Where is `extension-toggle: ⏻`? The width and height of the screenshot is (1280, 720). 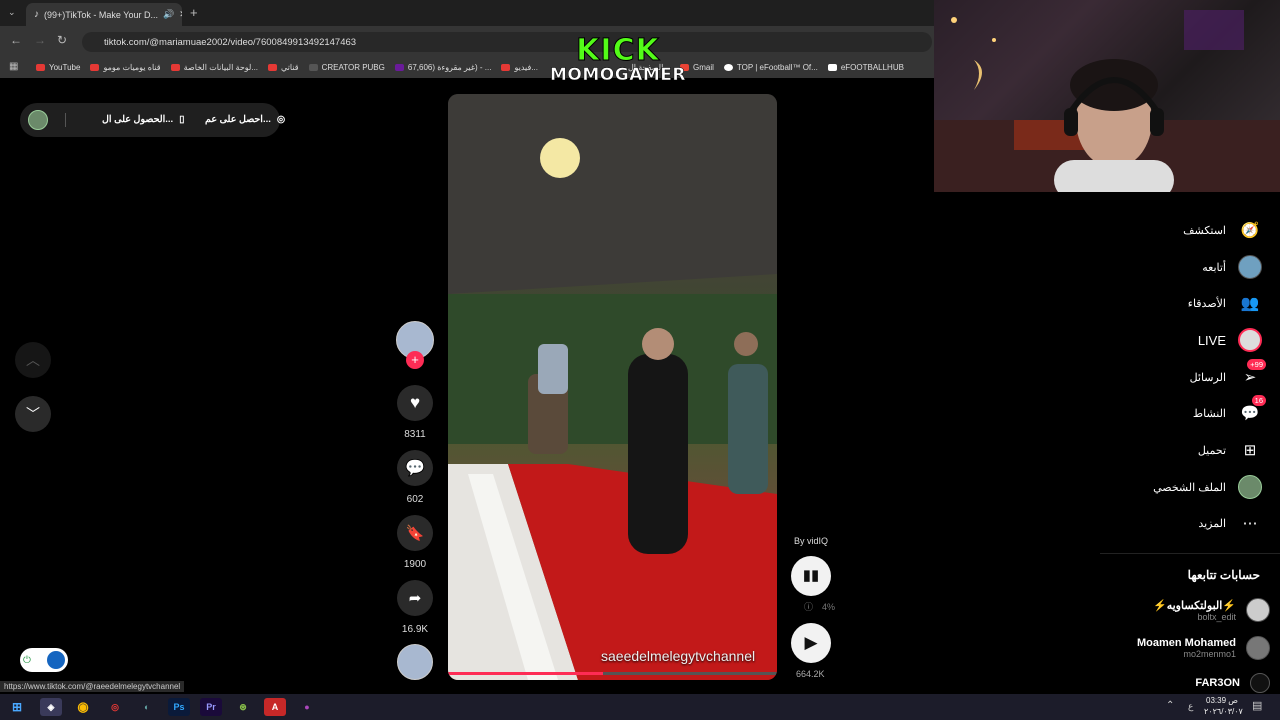 extension-toggle: ⏻ is located at coordinates (44, 660).